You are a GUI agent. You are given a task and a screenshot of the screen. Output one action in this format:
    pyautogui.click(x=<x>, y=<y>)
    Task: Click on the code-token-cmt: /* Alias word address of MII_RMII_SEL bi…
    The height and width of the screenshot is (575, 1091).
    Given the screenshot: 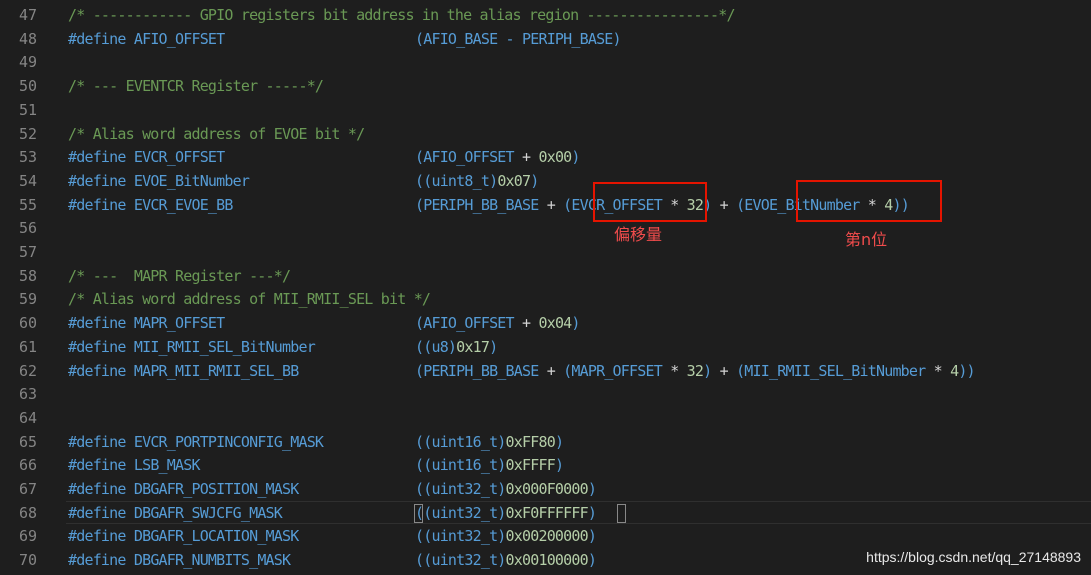 What is the action you would take?
    pyautogui.click(x=249, y=299)
    